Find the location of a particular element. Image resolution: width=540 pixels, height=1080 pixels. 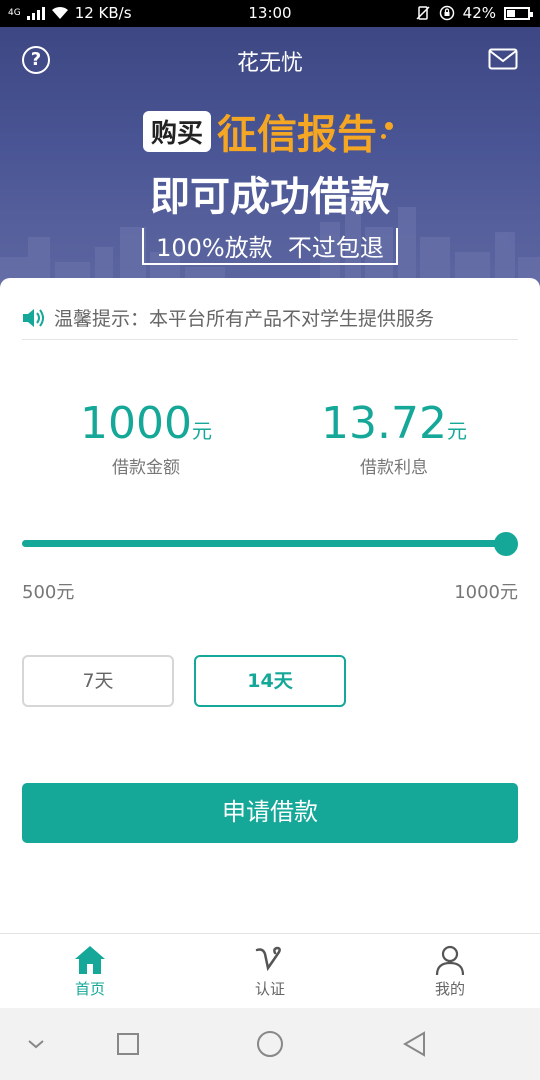

sparkle-dots-icon is located at coordinates (389, 131).